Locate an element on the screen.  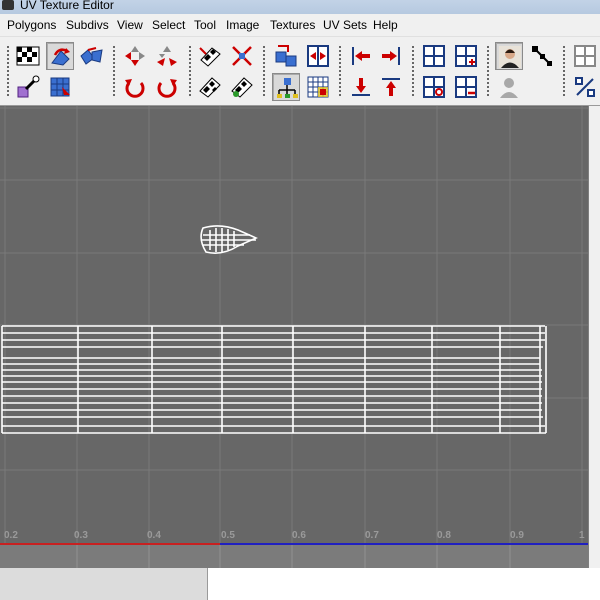
u-tick-label: 0.3 is located at coordinates (81, 535).